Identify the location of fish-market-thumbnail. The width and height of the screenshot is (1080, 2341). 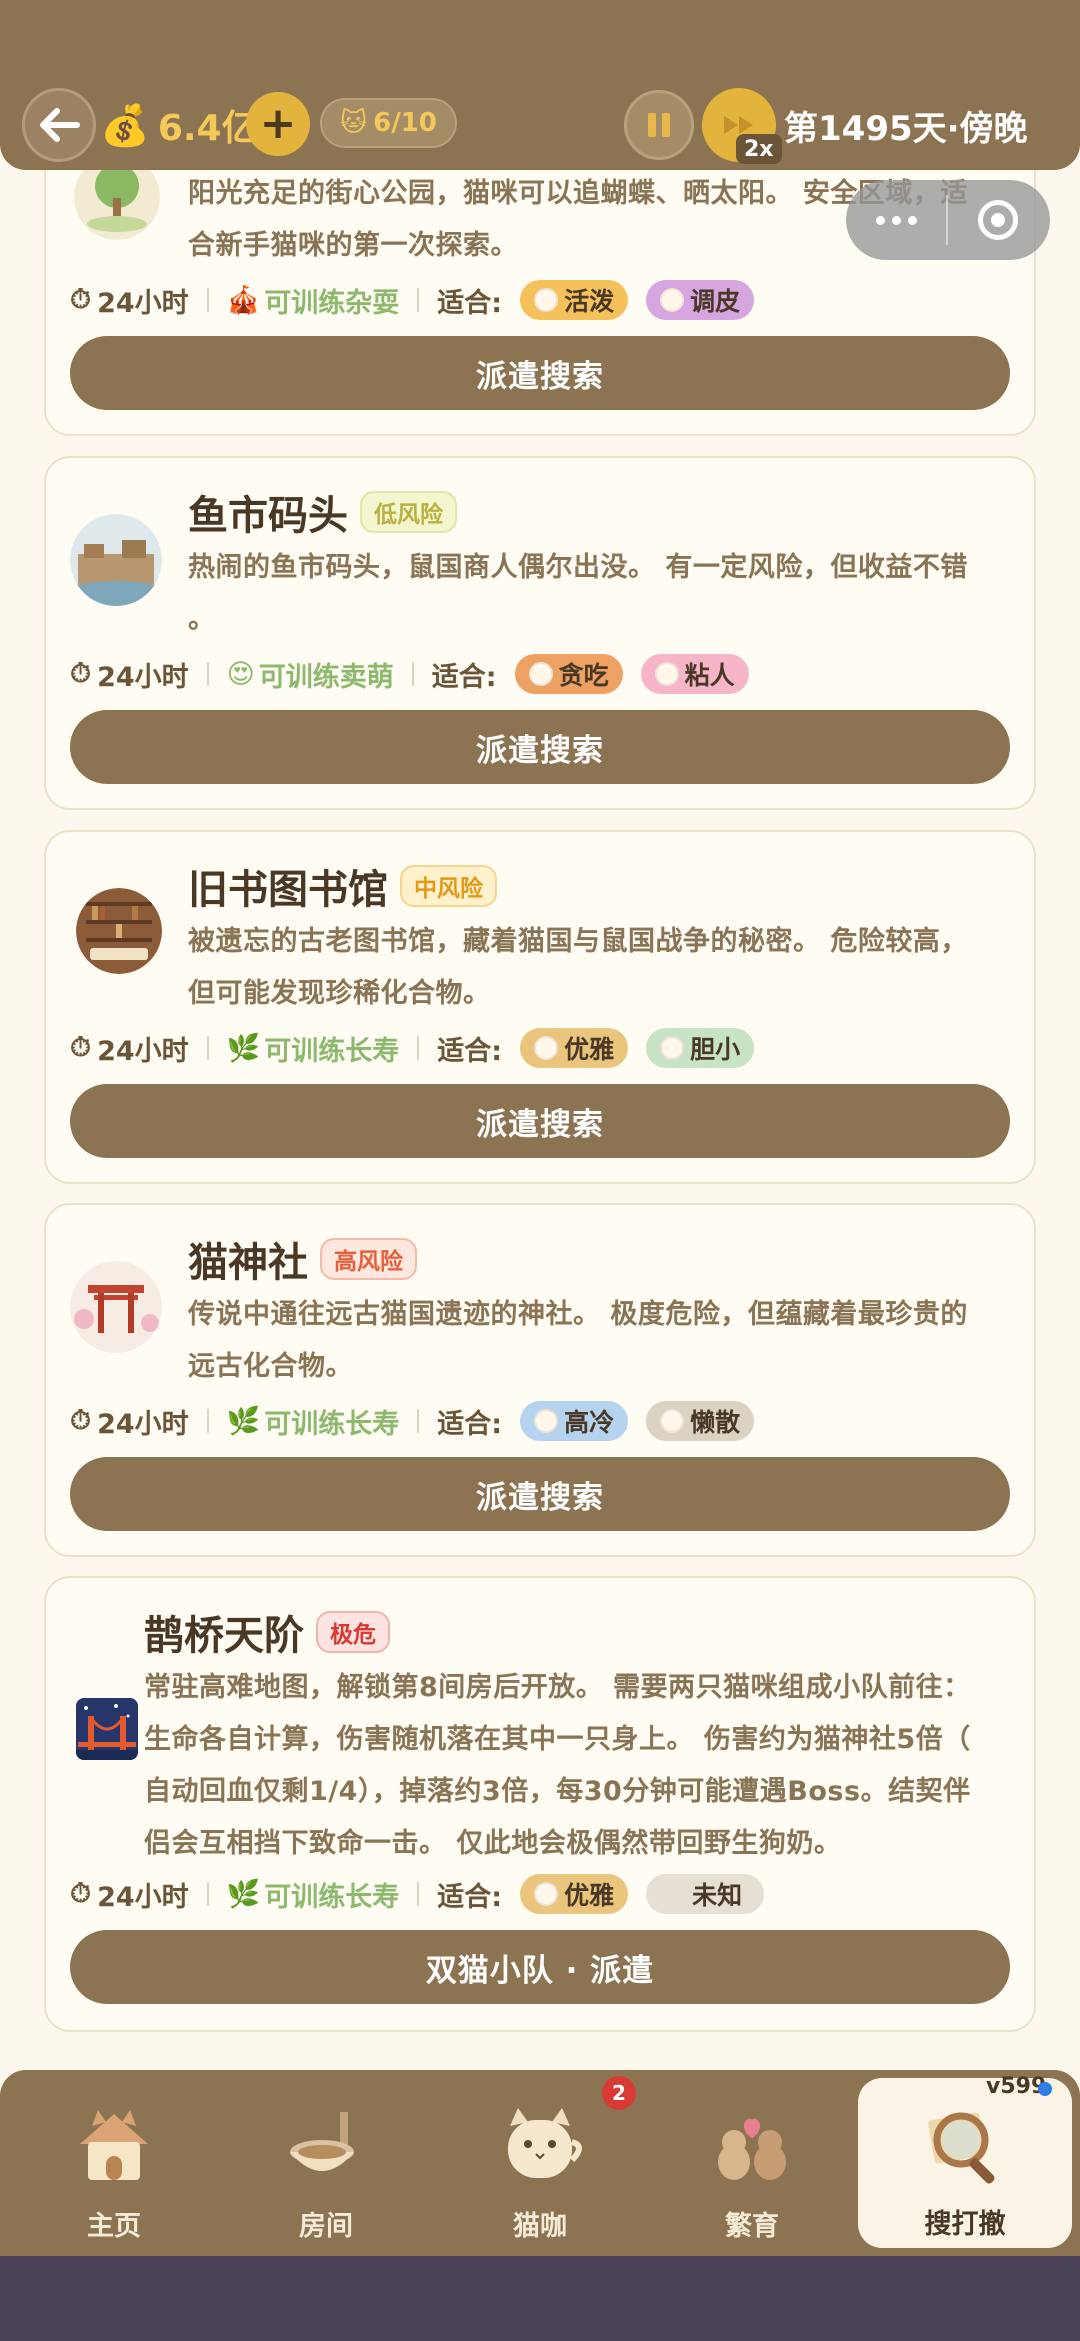
(116, 560).